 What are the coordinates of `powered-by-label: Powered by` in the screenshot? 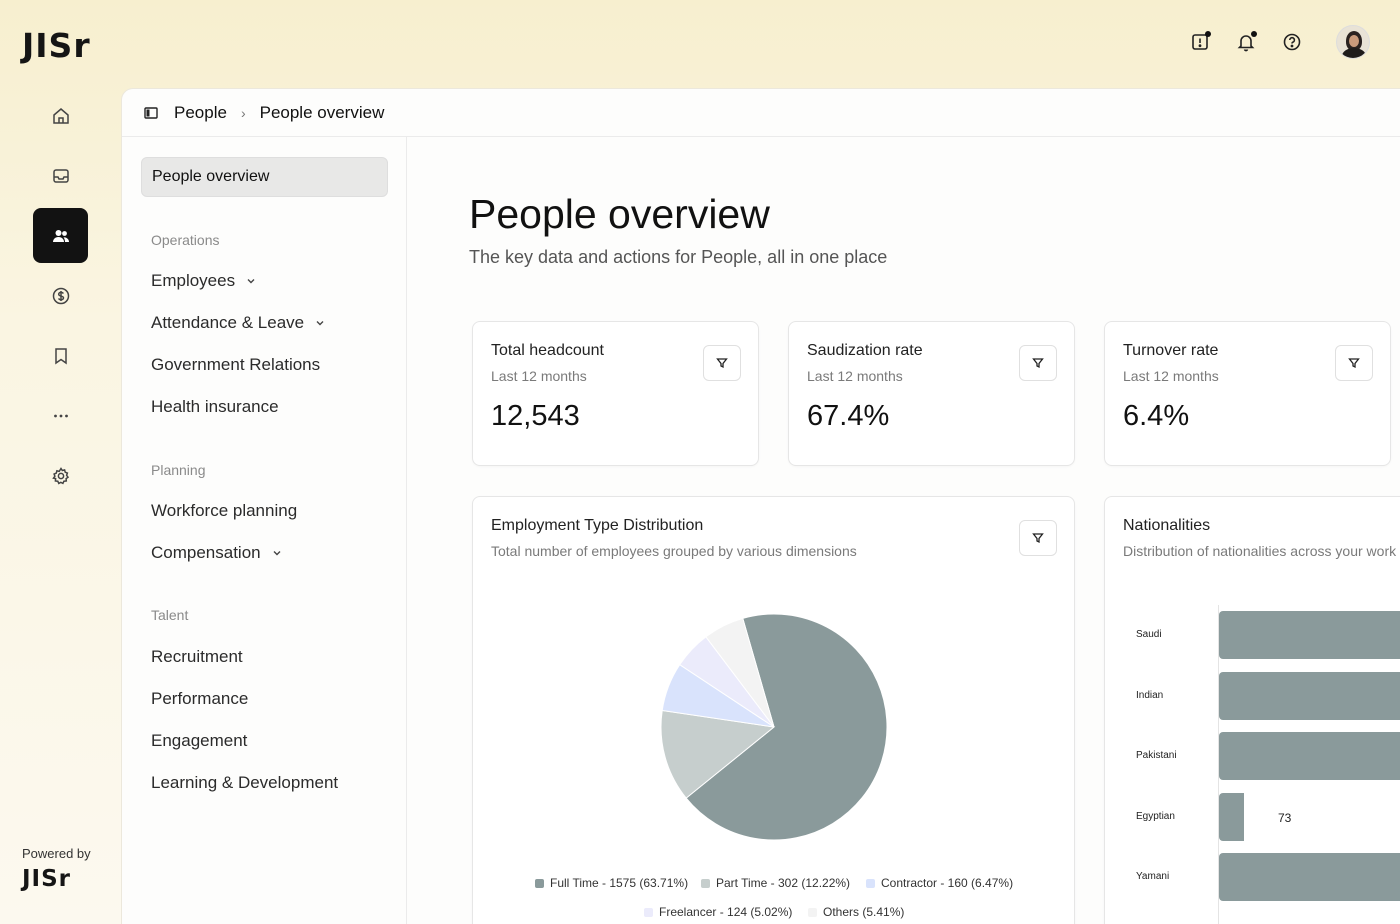 It's located at (56, 853).